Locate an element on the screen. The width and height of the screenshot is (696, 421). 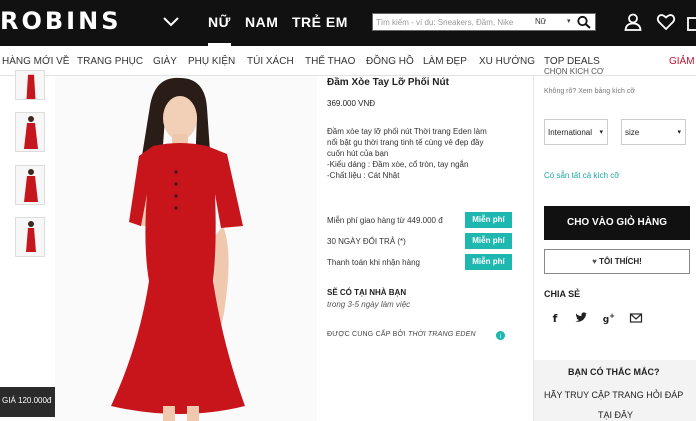
info-icon: i is located at coordinates (500, 335).